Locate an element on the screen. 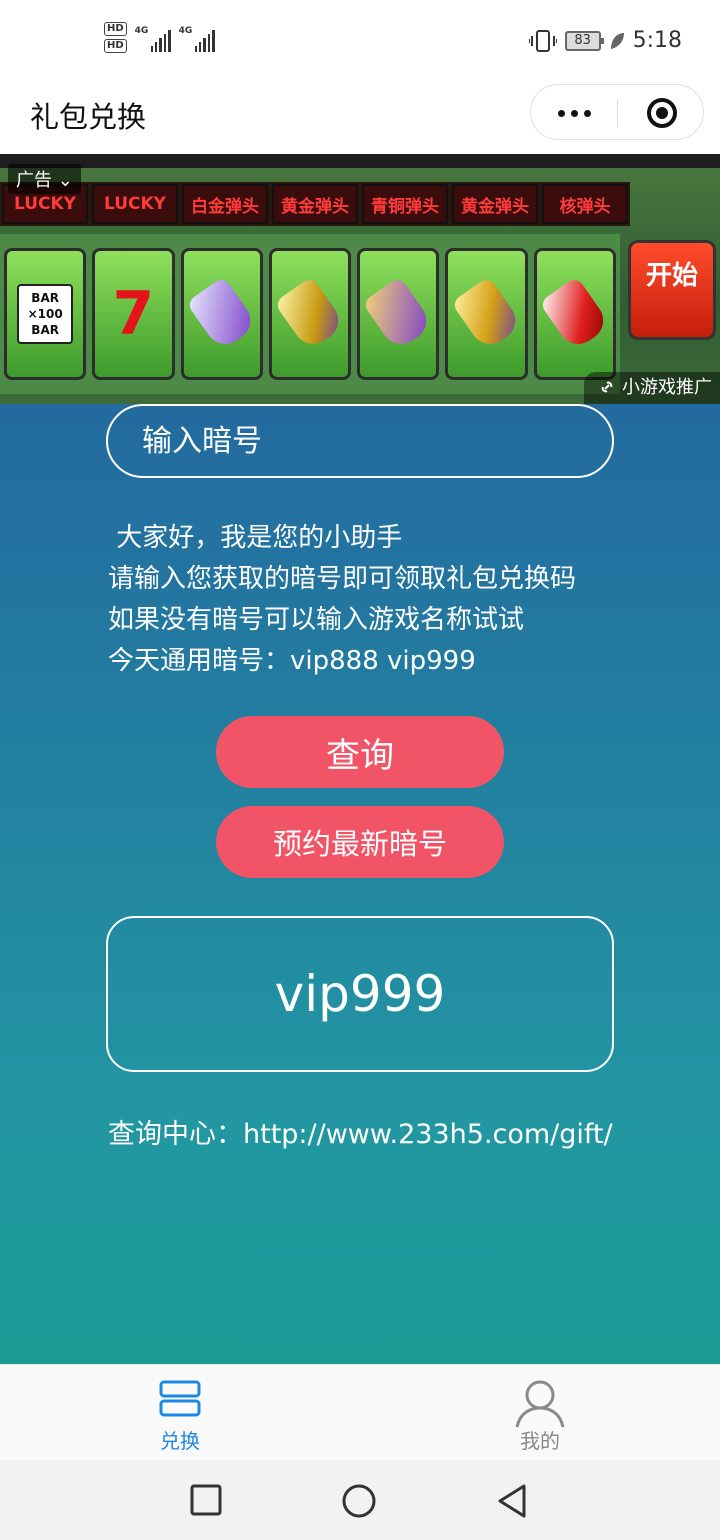 The width and height of the screenshot is (720, 1540). title-bar: 礼包兑换 is located at coordinates (360, 117).